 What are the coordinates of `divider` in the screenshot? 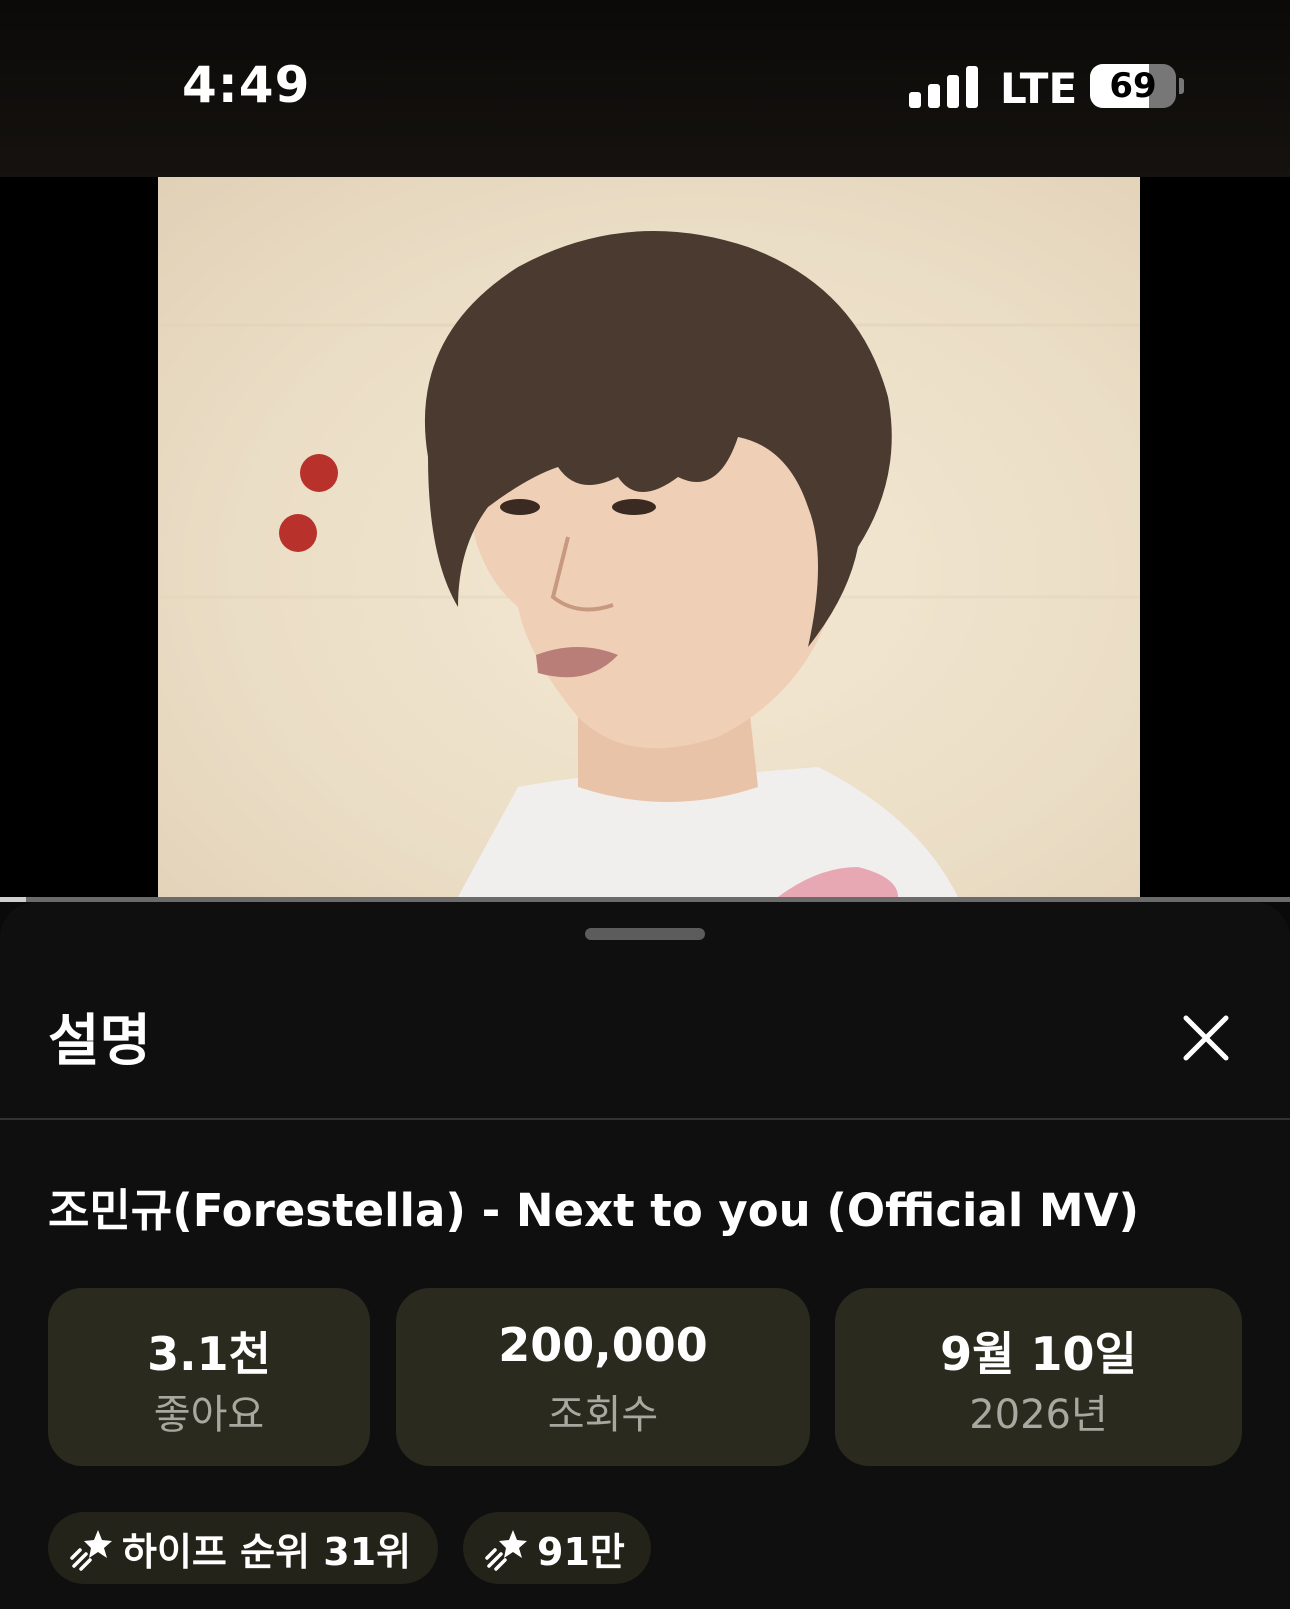 It's located at (645, 1119).